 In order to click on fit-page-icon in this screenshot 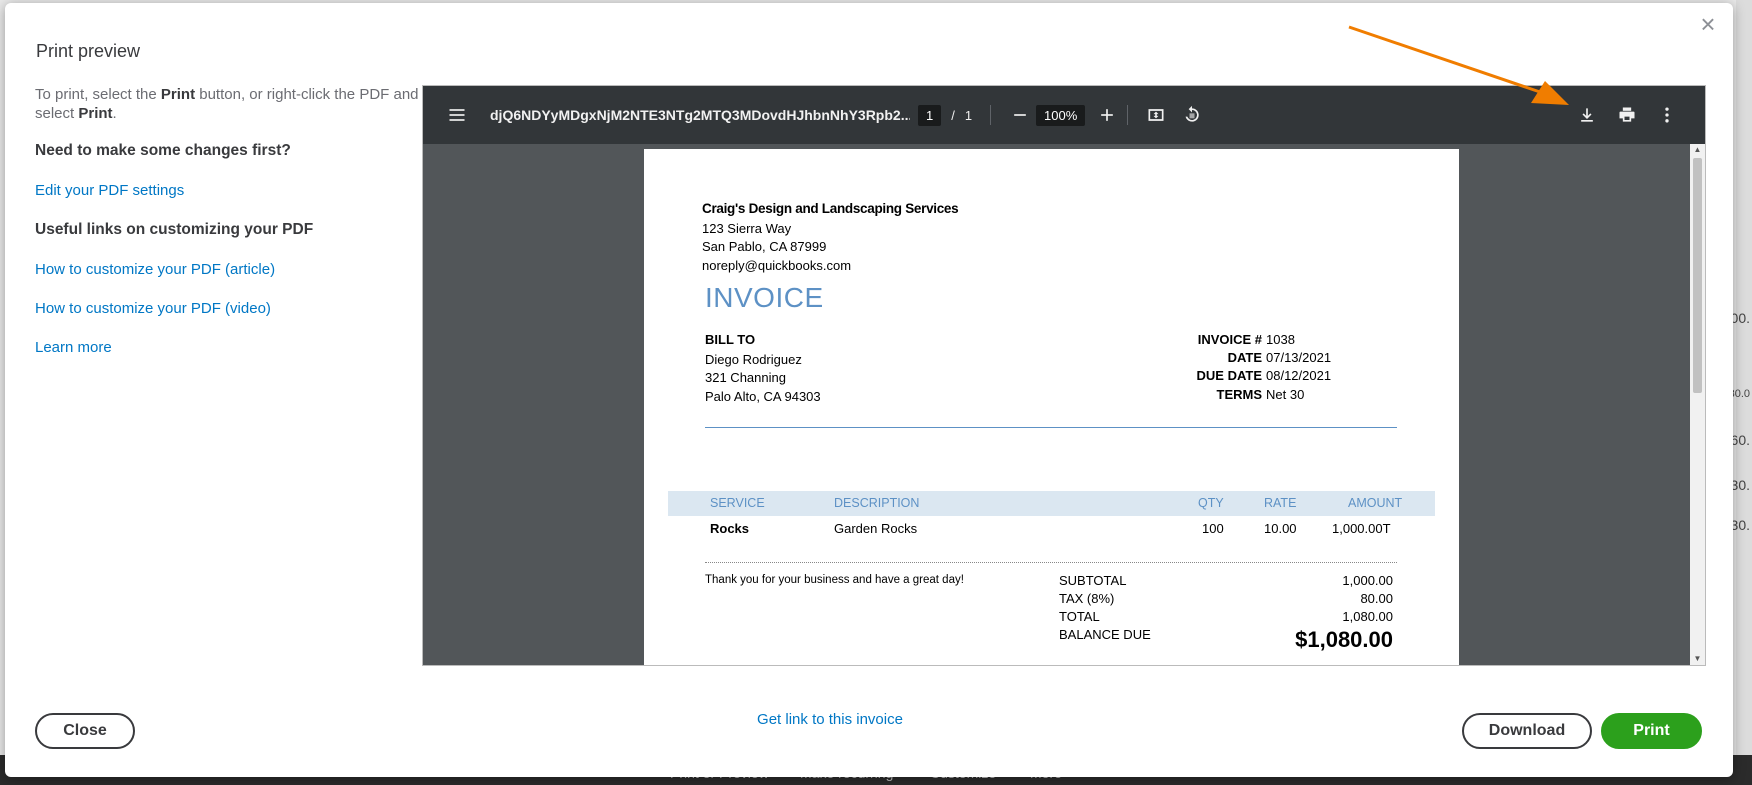, I will do `click(1156, 115)`.